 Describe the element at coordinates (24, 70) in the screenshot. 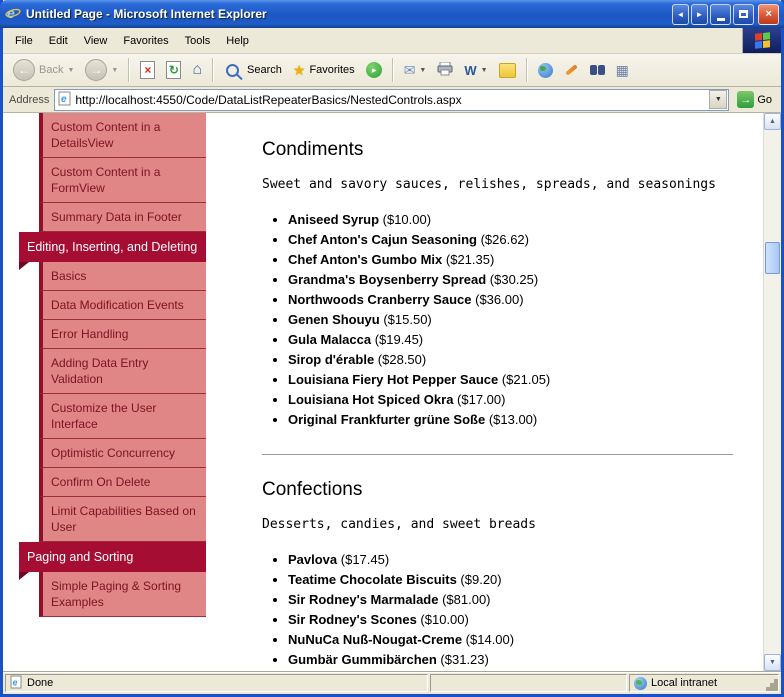

I see `back-icon: ←` at that location.